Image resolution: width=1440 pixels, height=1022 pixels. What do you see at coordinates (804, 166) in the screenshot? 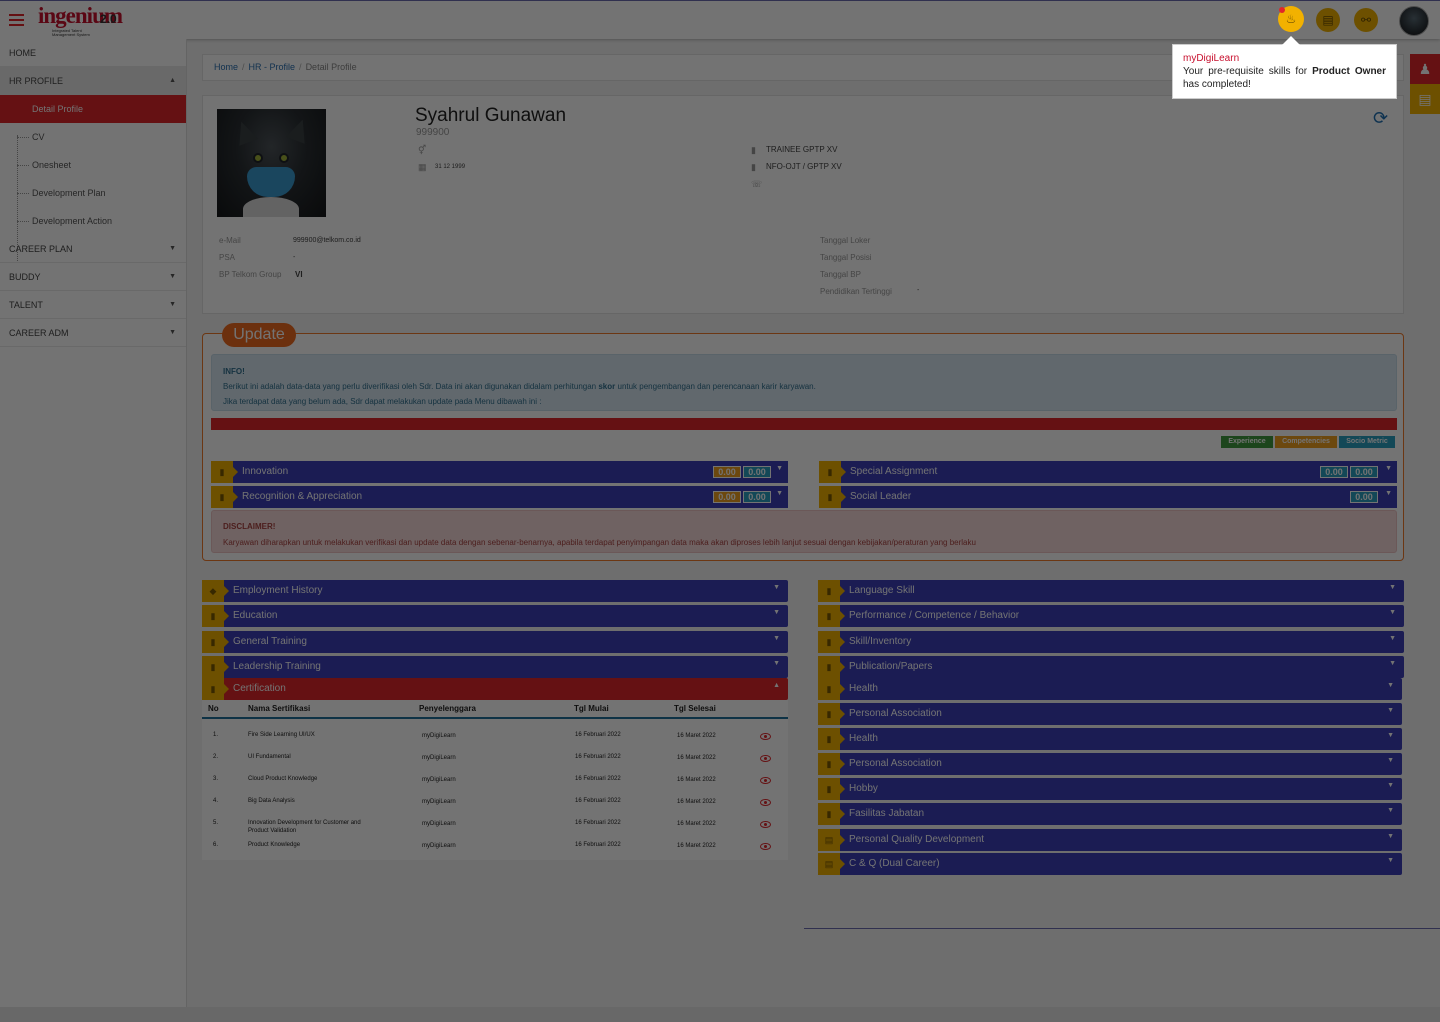
I see `profile-unit: NFO-OJT / GPTP XV` at bounding box center [804, 166].